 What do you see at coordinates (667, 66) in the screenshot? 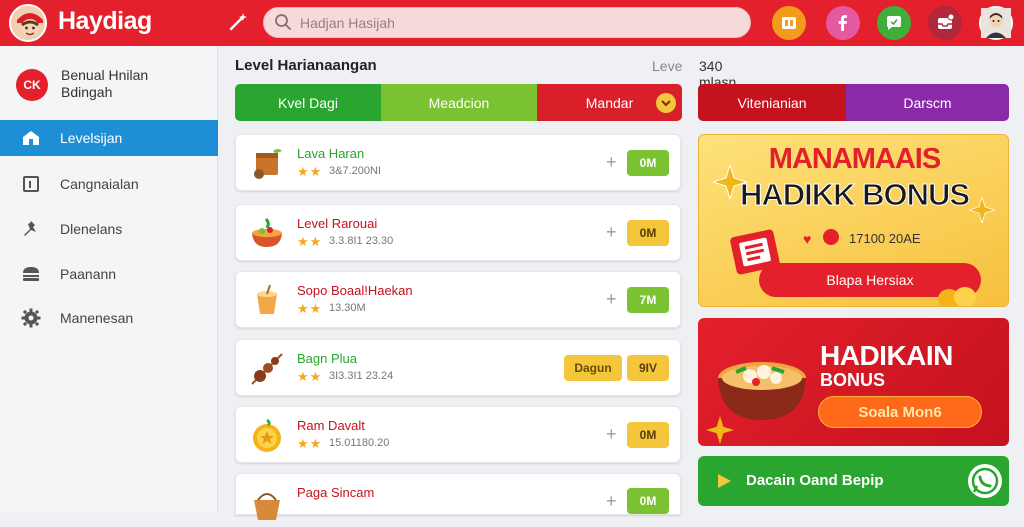
I see `level-label: Leve` at bounding box center [667, 66].